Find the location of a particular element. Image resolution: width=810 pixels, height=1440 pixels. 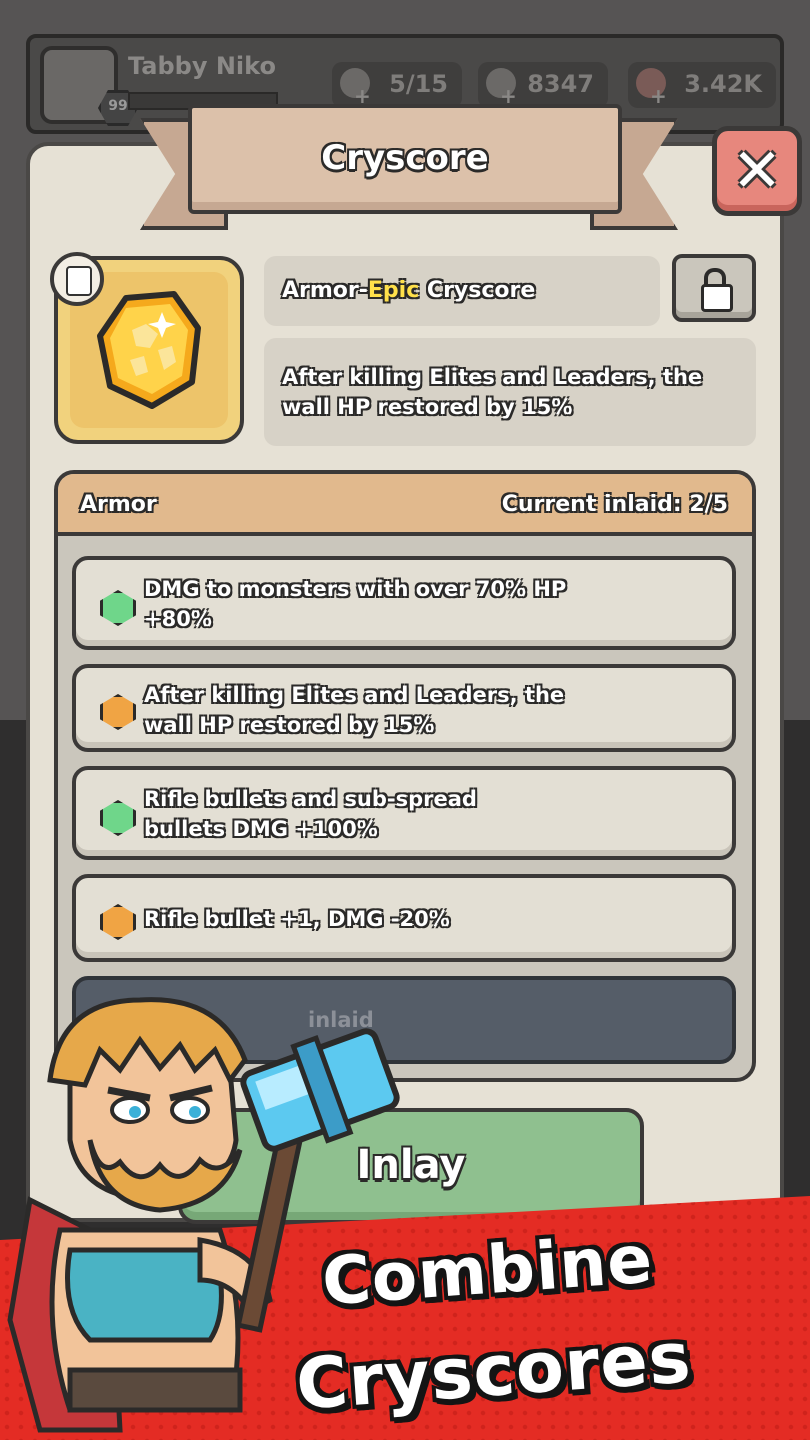

slots-inlaid-count: Current inlaid: 2/5 is located at coordinates (614, 504).